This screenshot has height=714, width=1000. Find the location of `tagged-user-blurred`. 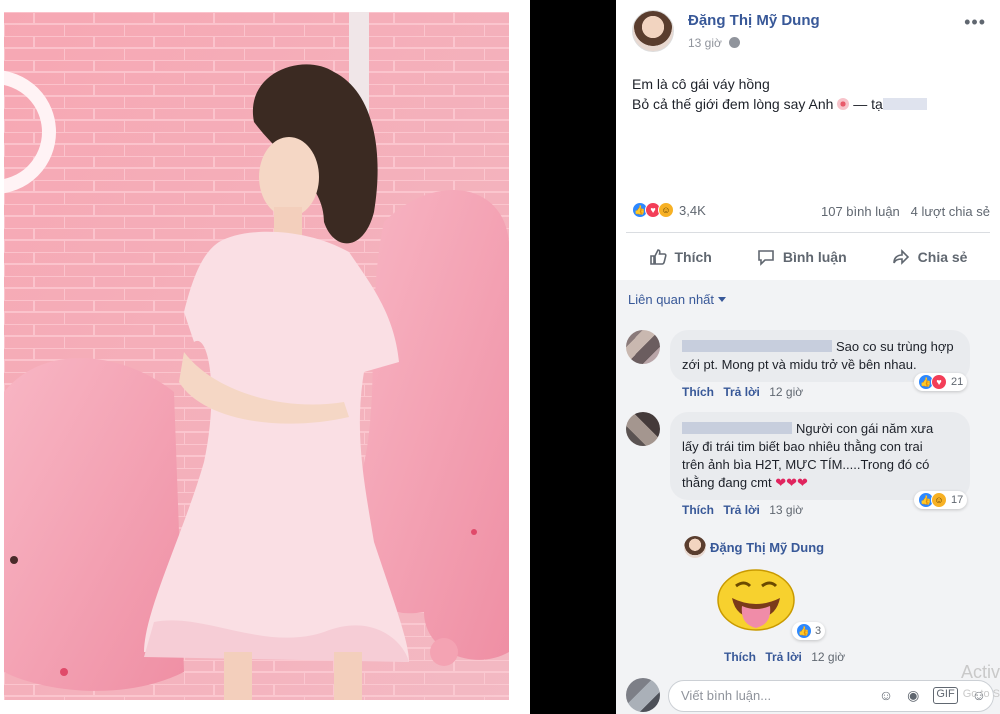

tagged-user-blurred is located at coordinates (904, 104).